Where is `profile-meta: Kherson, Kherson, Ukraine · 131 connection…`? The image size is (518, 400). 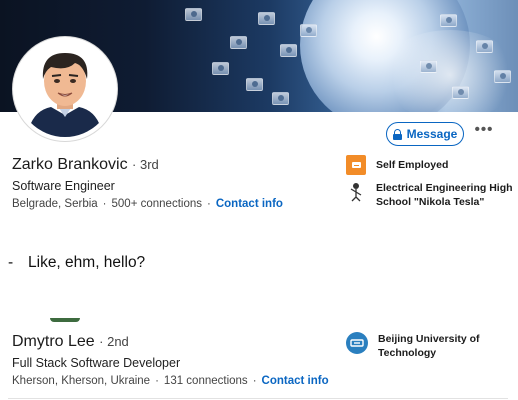 profile-meta: Kherson, Kherson, Ukraine · 131 connection… is located at coordinates (170, 381).